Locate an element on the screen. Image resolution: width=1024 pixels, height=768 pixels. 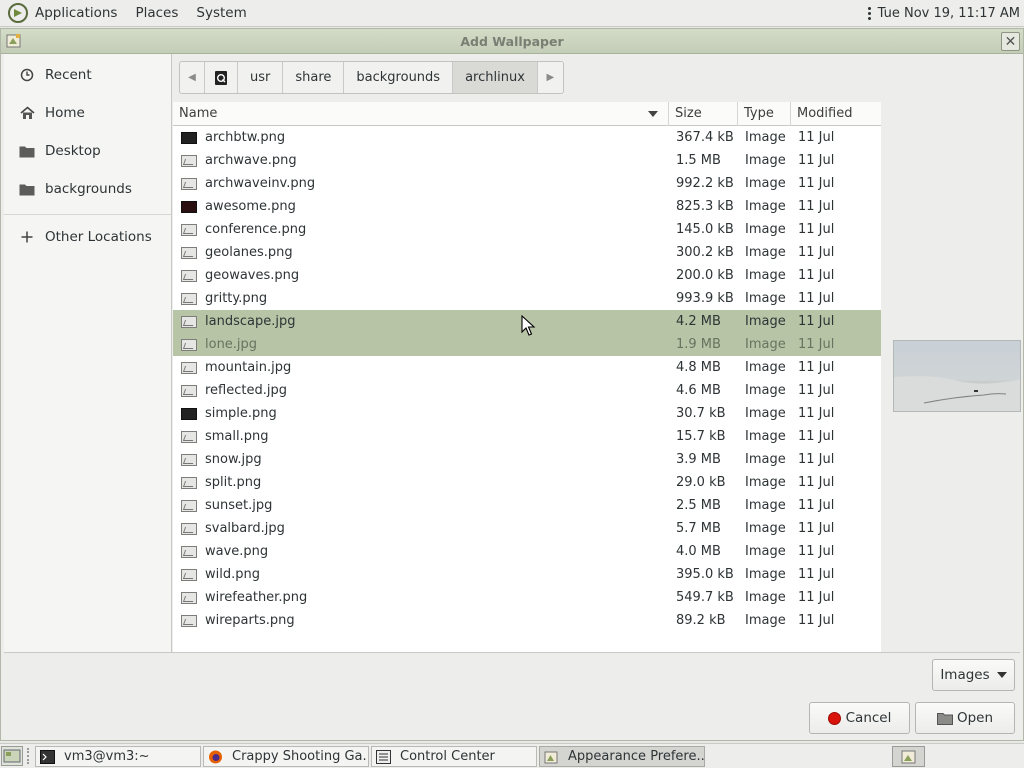
drive-icon is located at coordinates (221, 77).